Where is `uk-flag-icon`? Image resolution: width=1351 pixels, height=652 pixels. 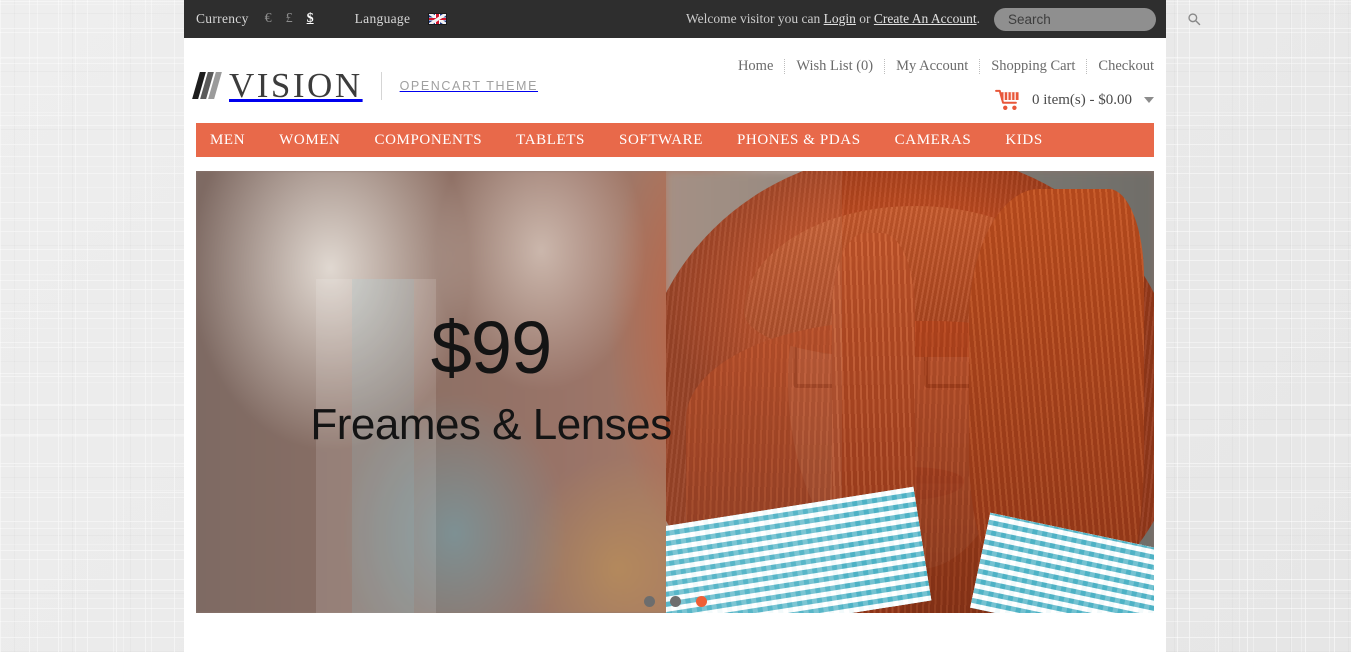 uk-flag-icon is located at coordinates (438, 19).